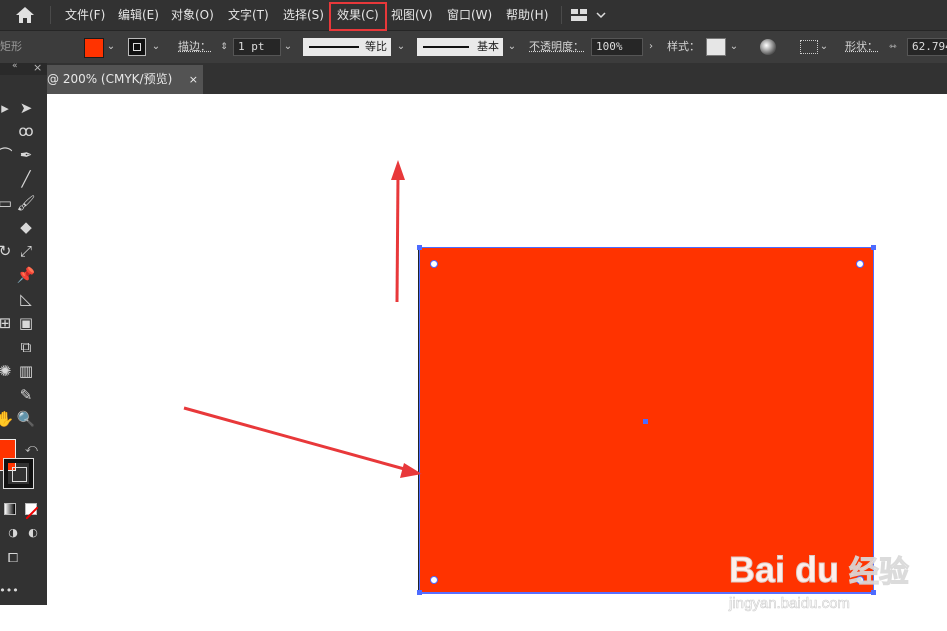 The height and width of the screenshot is (631, 947). Describe the element at coordinates (302, 442) in the screenshot. I see `diagonal-arrow-annotation` at that location.